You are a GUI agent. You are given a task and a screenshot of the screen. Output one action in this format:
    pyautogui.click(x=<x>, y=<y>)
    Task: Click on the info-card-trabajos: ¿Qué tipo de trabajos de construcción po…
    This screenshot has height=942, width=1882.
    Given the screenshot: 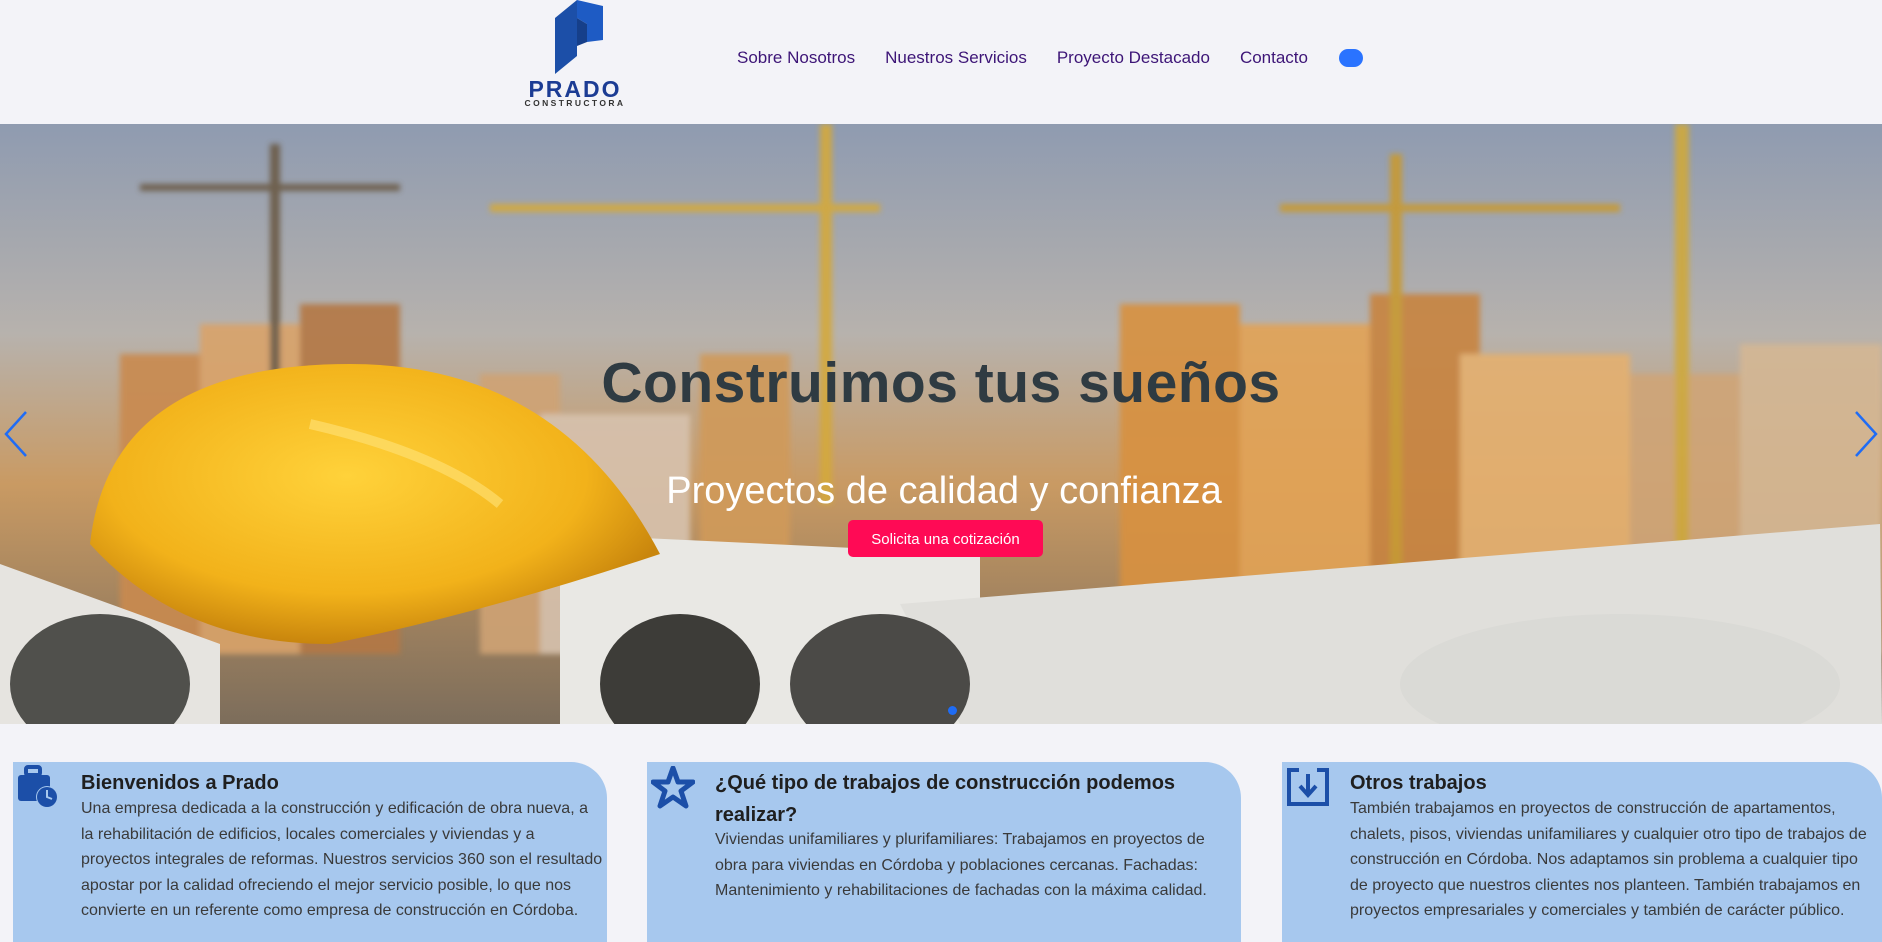 What is the action you would take?
    pyautogui.click(x=944, y=852)
    